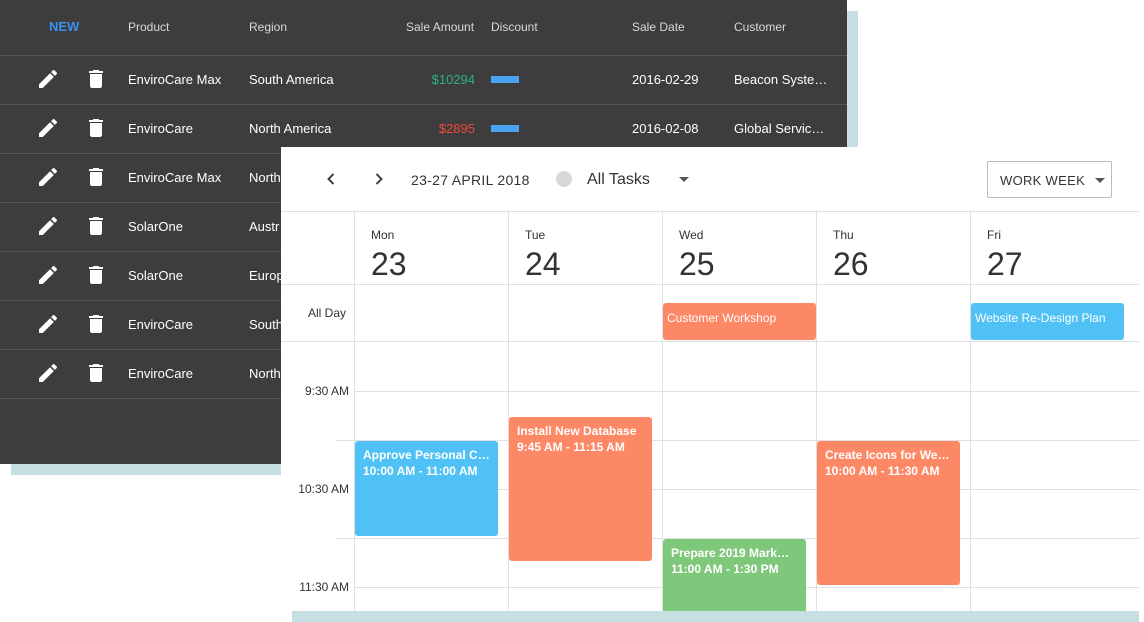  Describe the element at coordinates (535, 235) in the screenshot. I see `day-name: Tue` at that location.